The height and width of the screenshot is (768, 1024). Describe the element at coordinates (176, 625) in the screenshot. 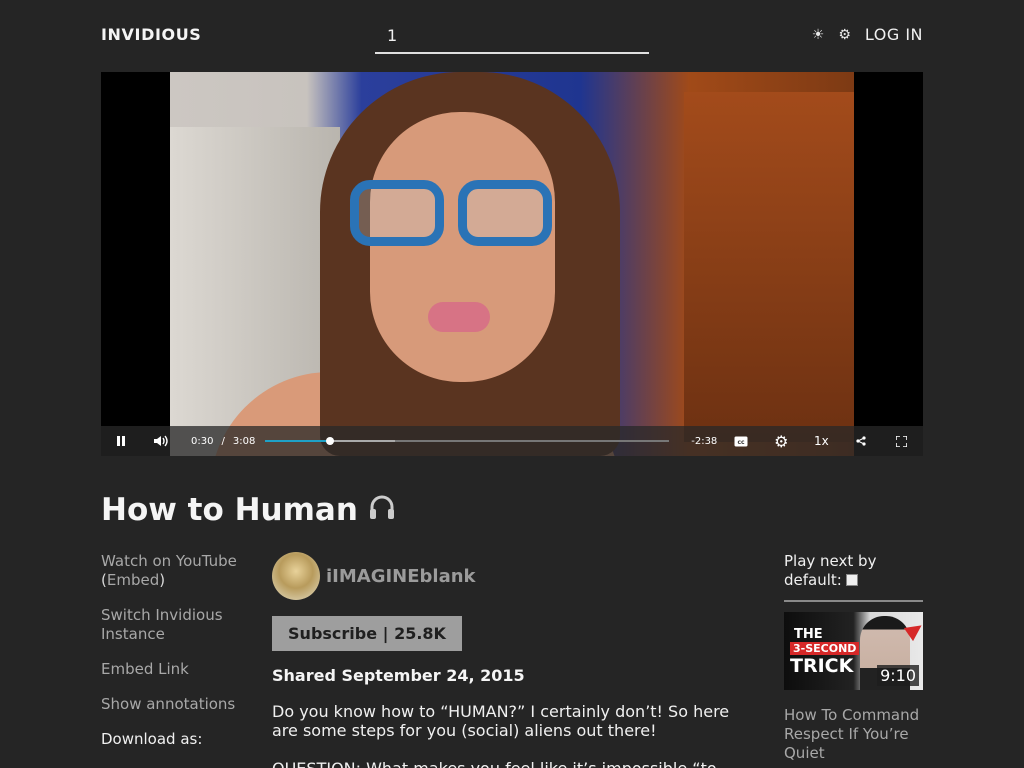

I see `switch-instance-link: Switch Invidious Instance` at that location.